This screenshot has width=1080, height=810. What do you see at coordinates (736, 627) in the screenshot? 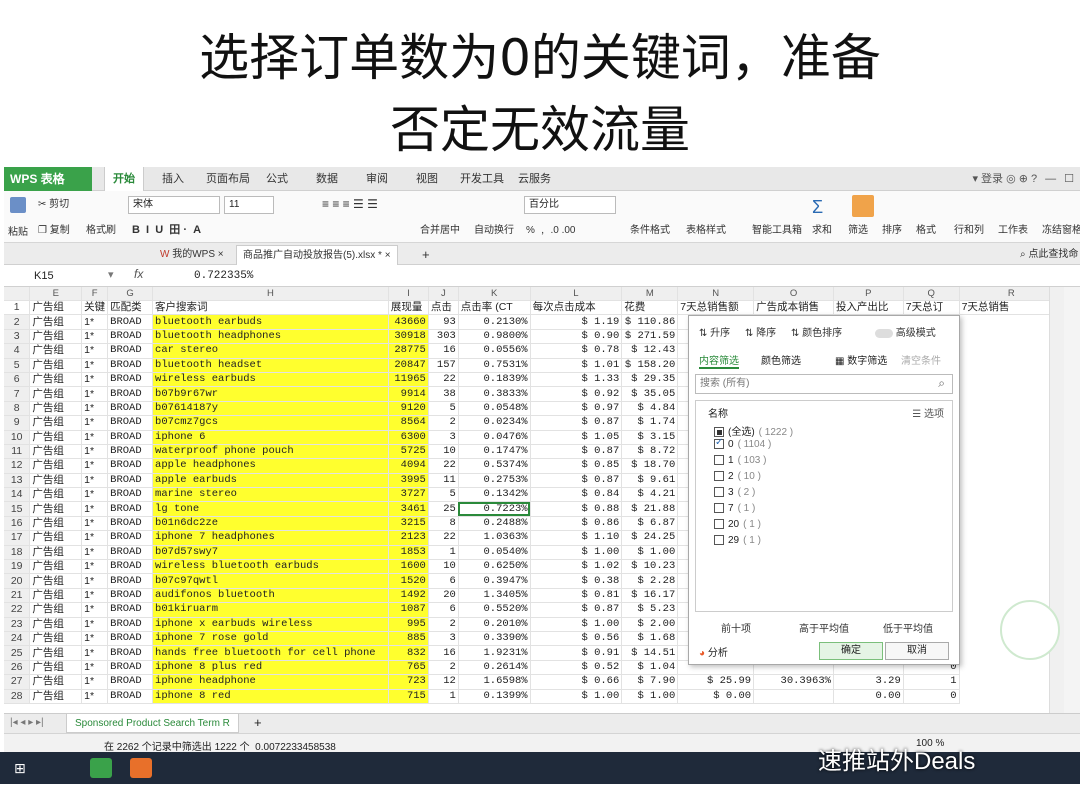
I see `top-ten-button: 前十项` at bounding box center [736, 627].